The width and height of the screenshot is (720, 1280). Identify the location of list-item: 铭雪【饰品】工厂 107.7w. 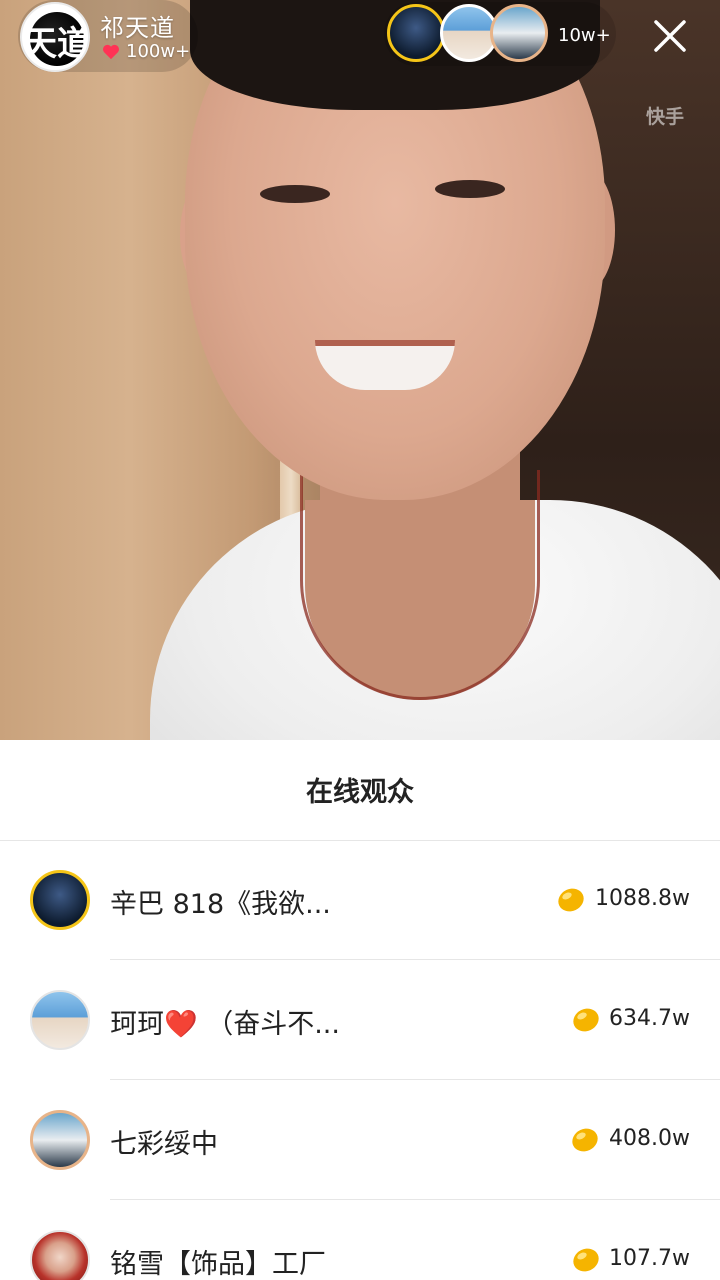
(360, 1240).